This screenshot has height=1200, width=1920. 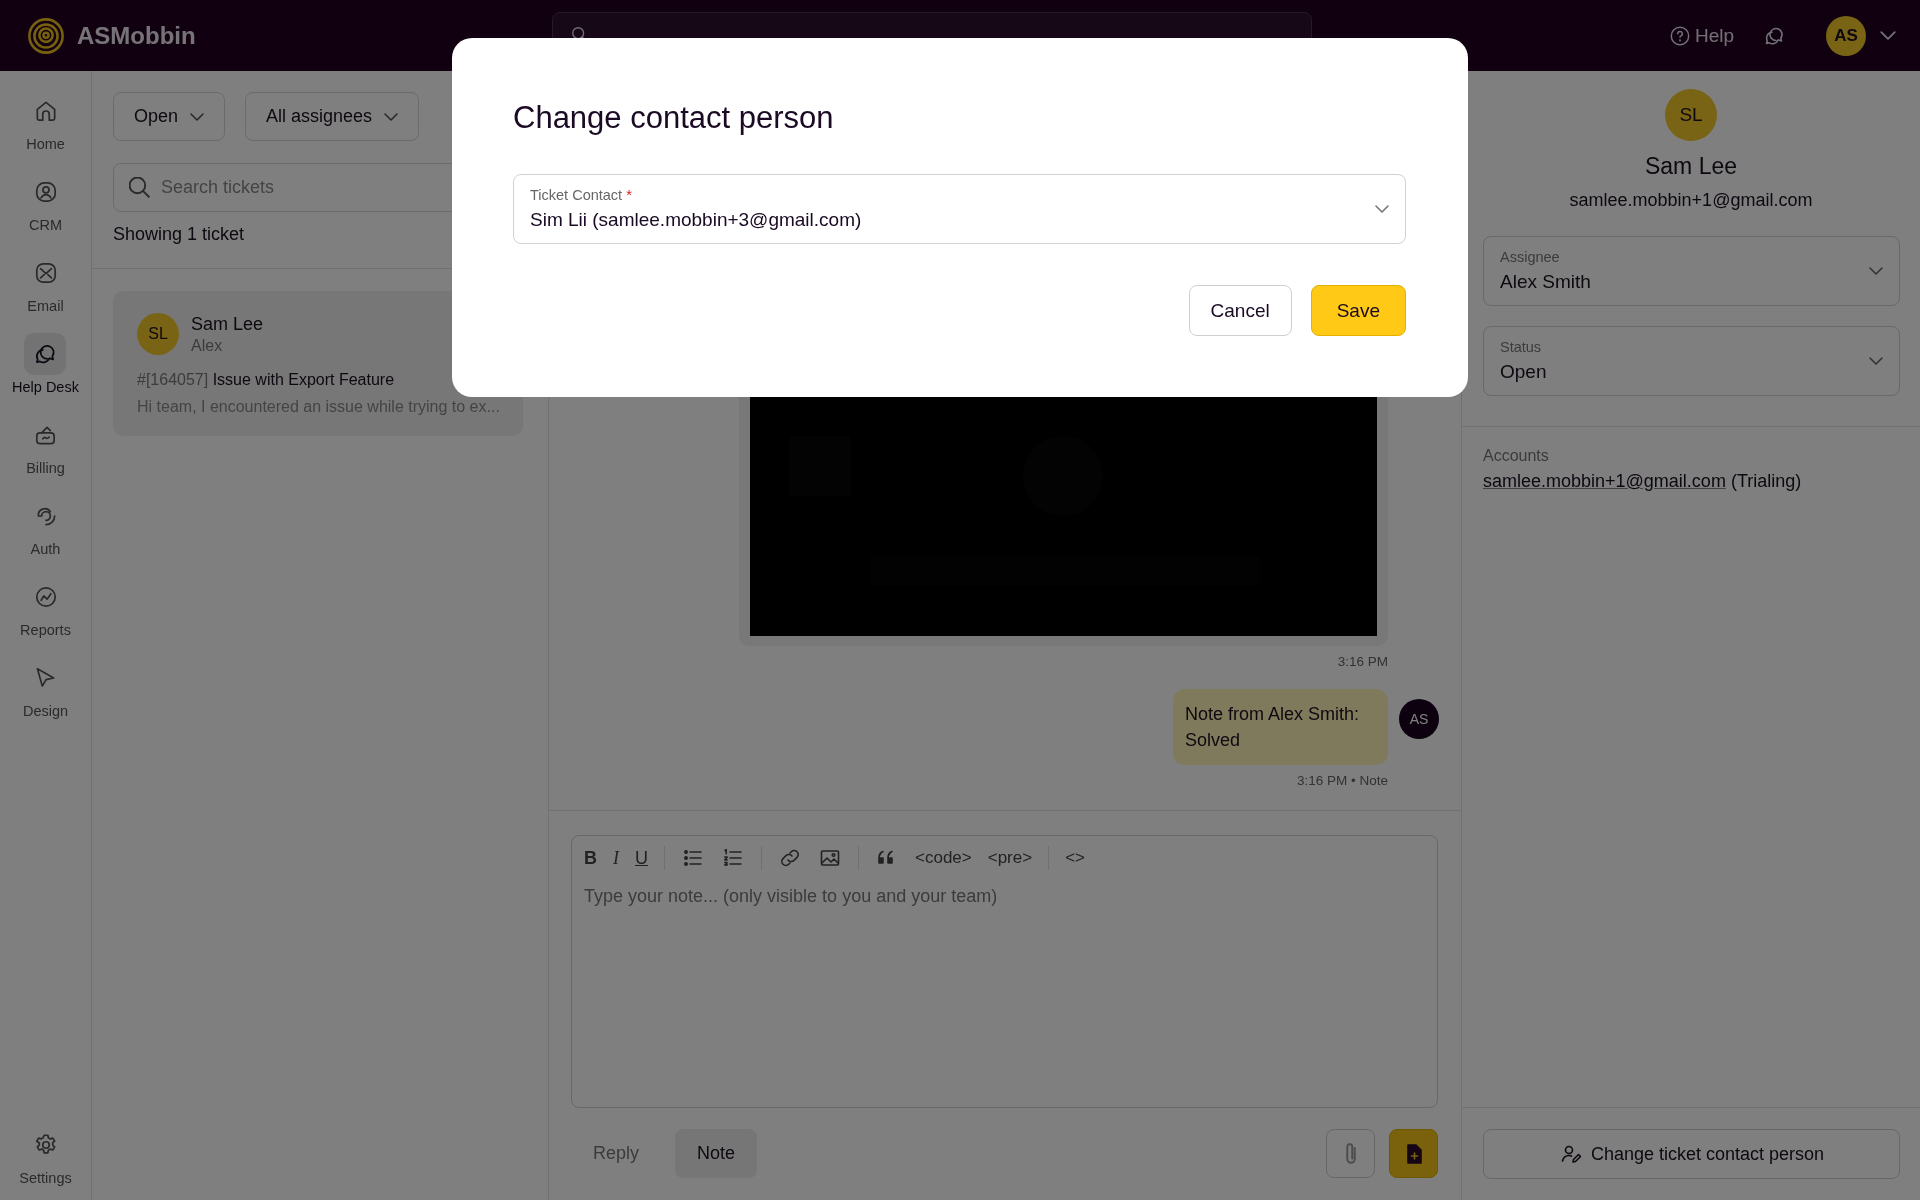 I want to click on account-link: samlee.mobbin+1@gmail.com, so click(x=1604, y=481).